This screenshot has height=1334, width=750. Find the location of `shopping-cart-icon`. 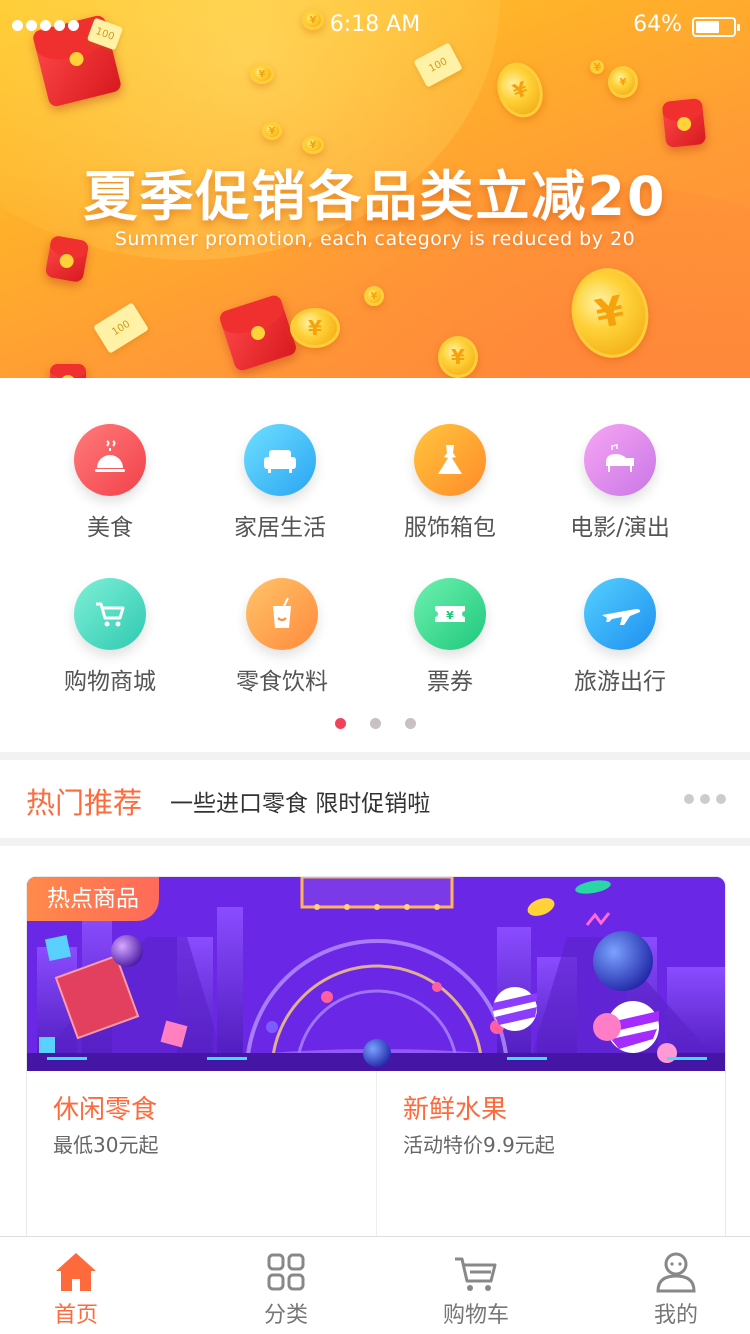

shopping-cart-icon is located at coordinates (110, 614).